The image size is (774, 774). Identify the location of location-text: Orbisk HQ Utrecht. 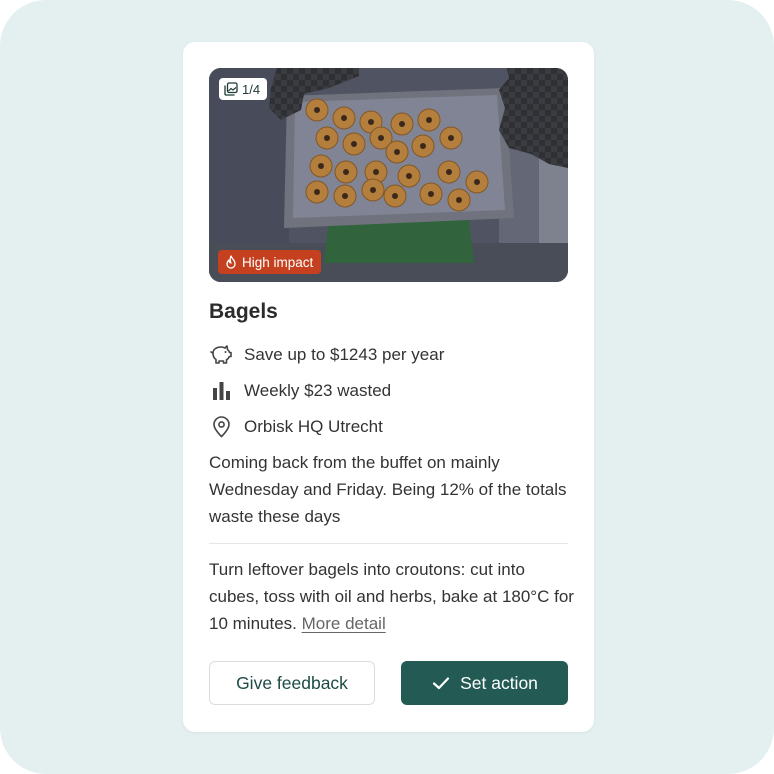
(313, 426).